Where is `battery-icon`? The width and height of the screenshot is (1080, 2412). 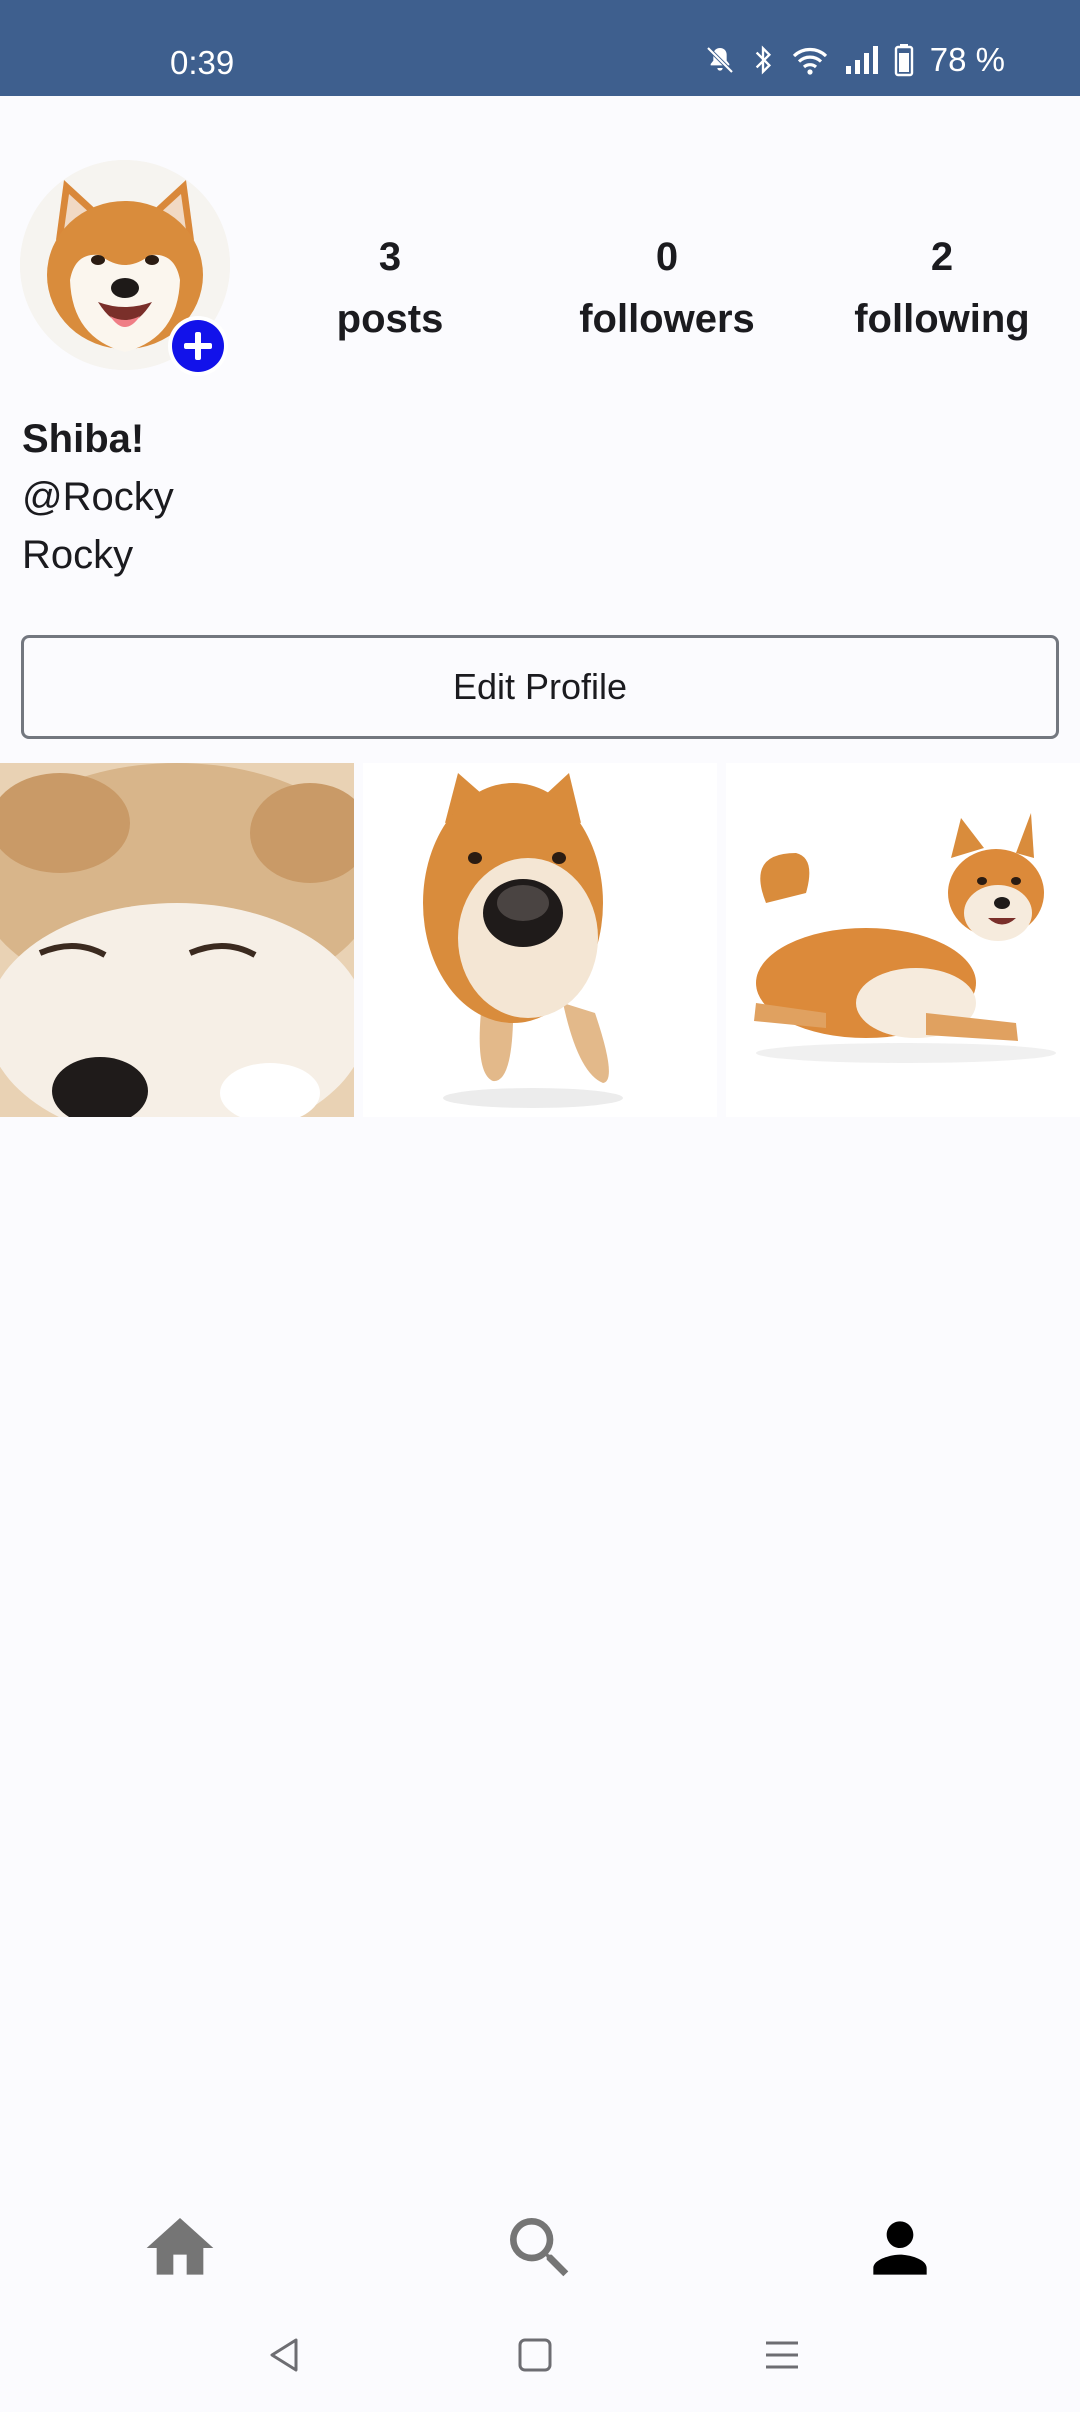 battery-icon is located at coordinates (903, 60).